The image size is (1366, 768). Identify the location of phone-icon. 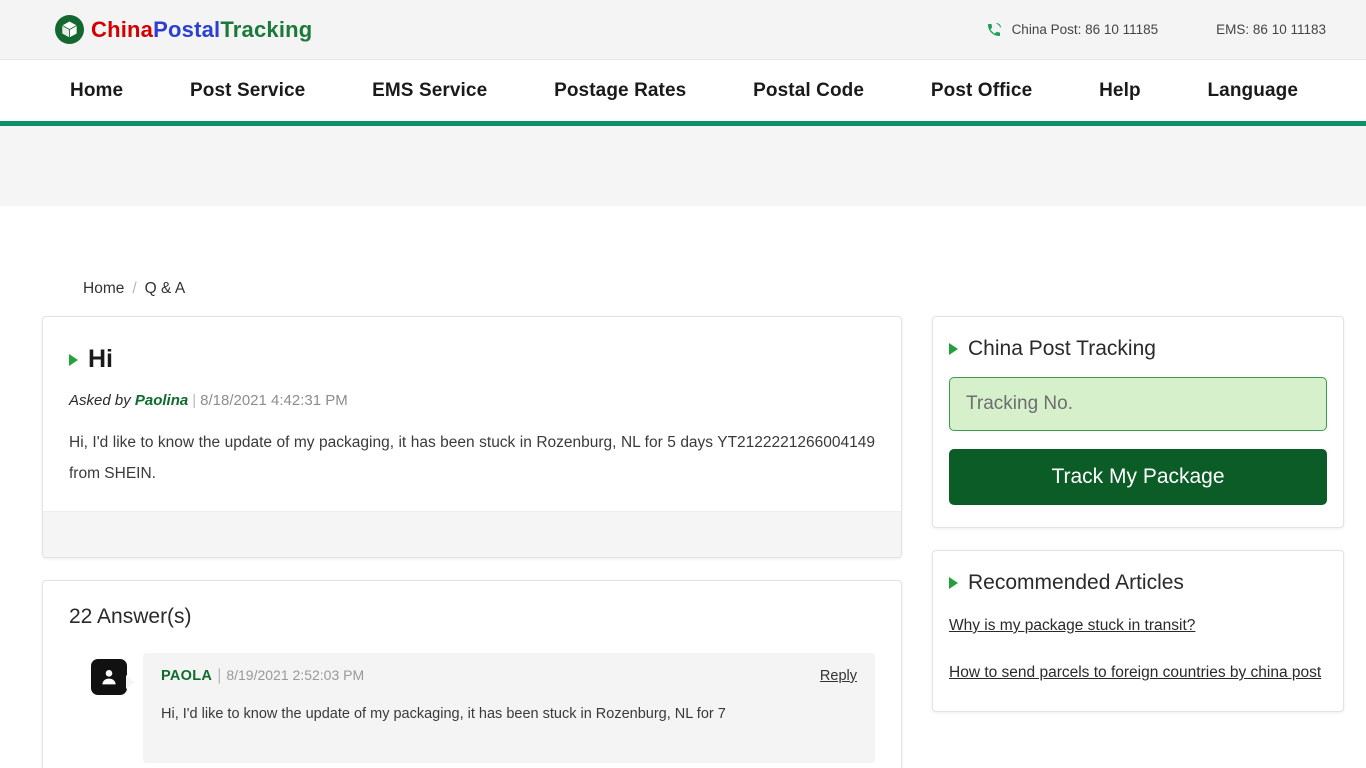
(994, 30).